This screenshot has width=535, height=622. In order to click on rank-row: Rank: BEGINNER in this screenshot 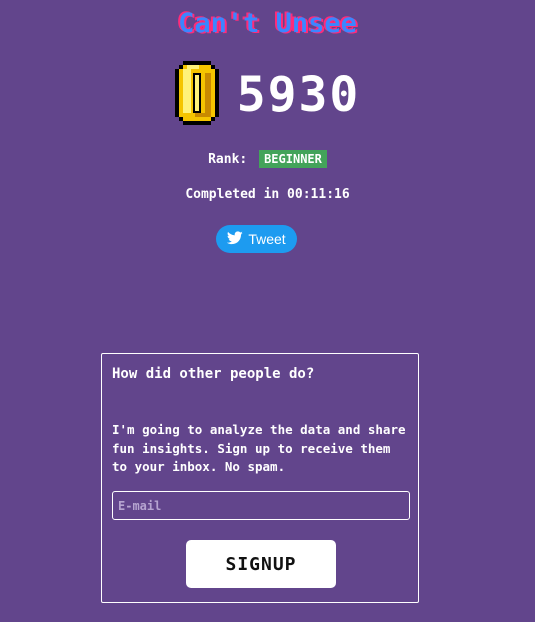, I will do `click(267, 159)`.